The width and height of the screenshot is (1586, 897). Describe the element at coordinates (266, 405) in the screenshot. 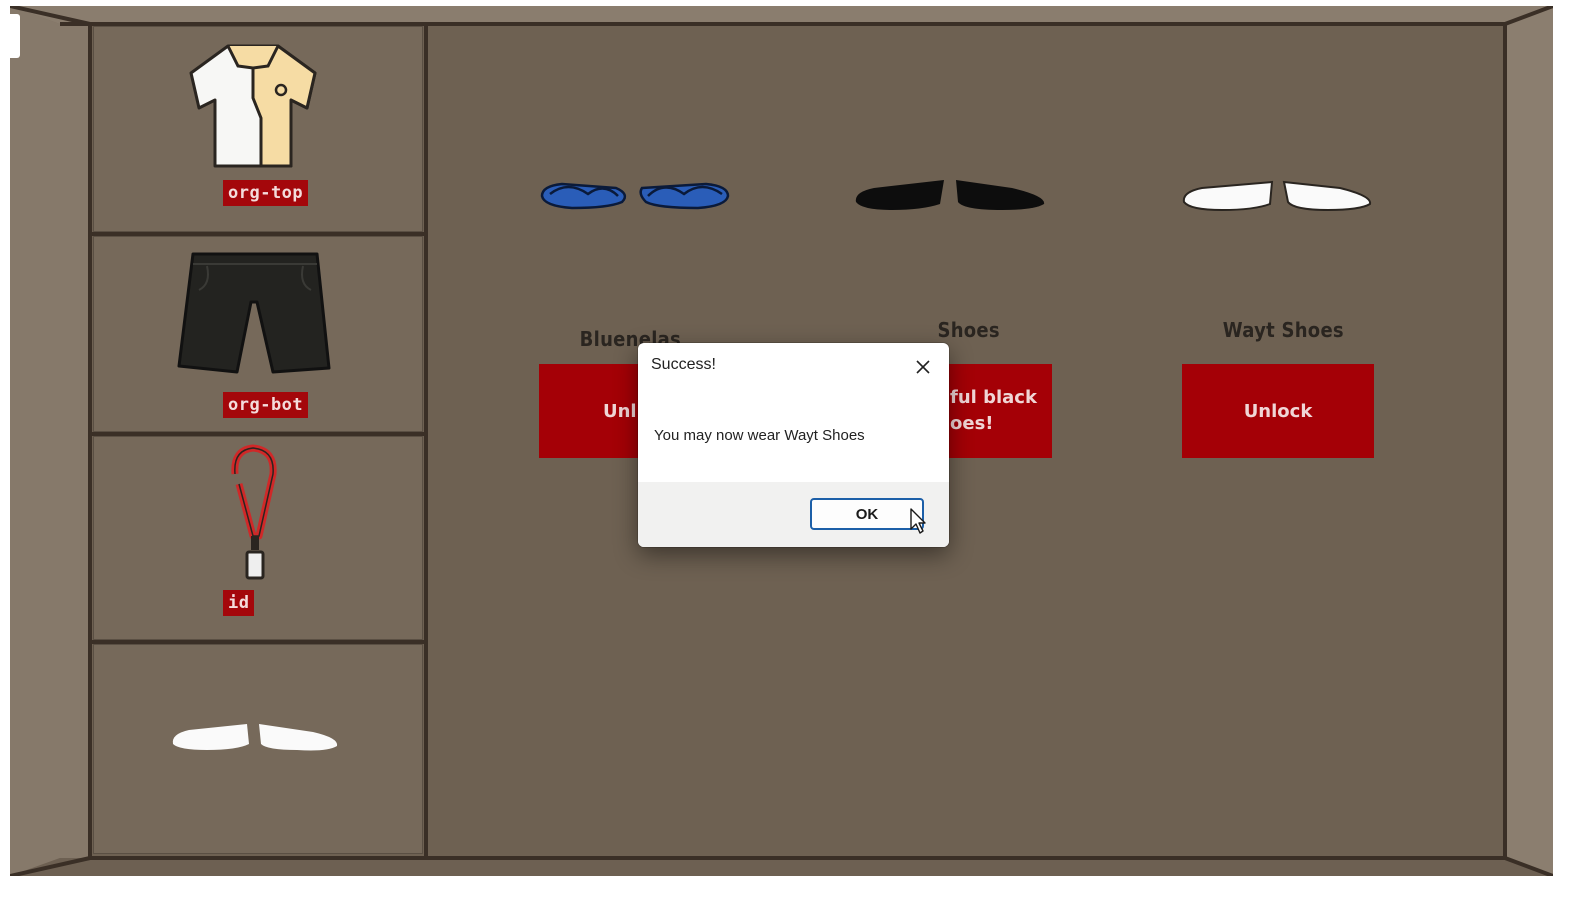

I see `slot-label: org-bot` at that location.